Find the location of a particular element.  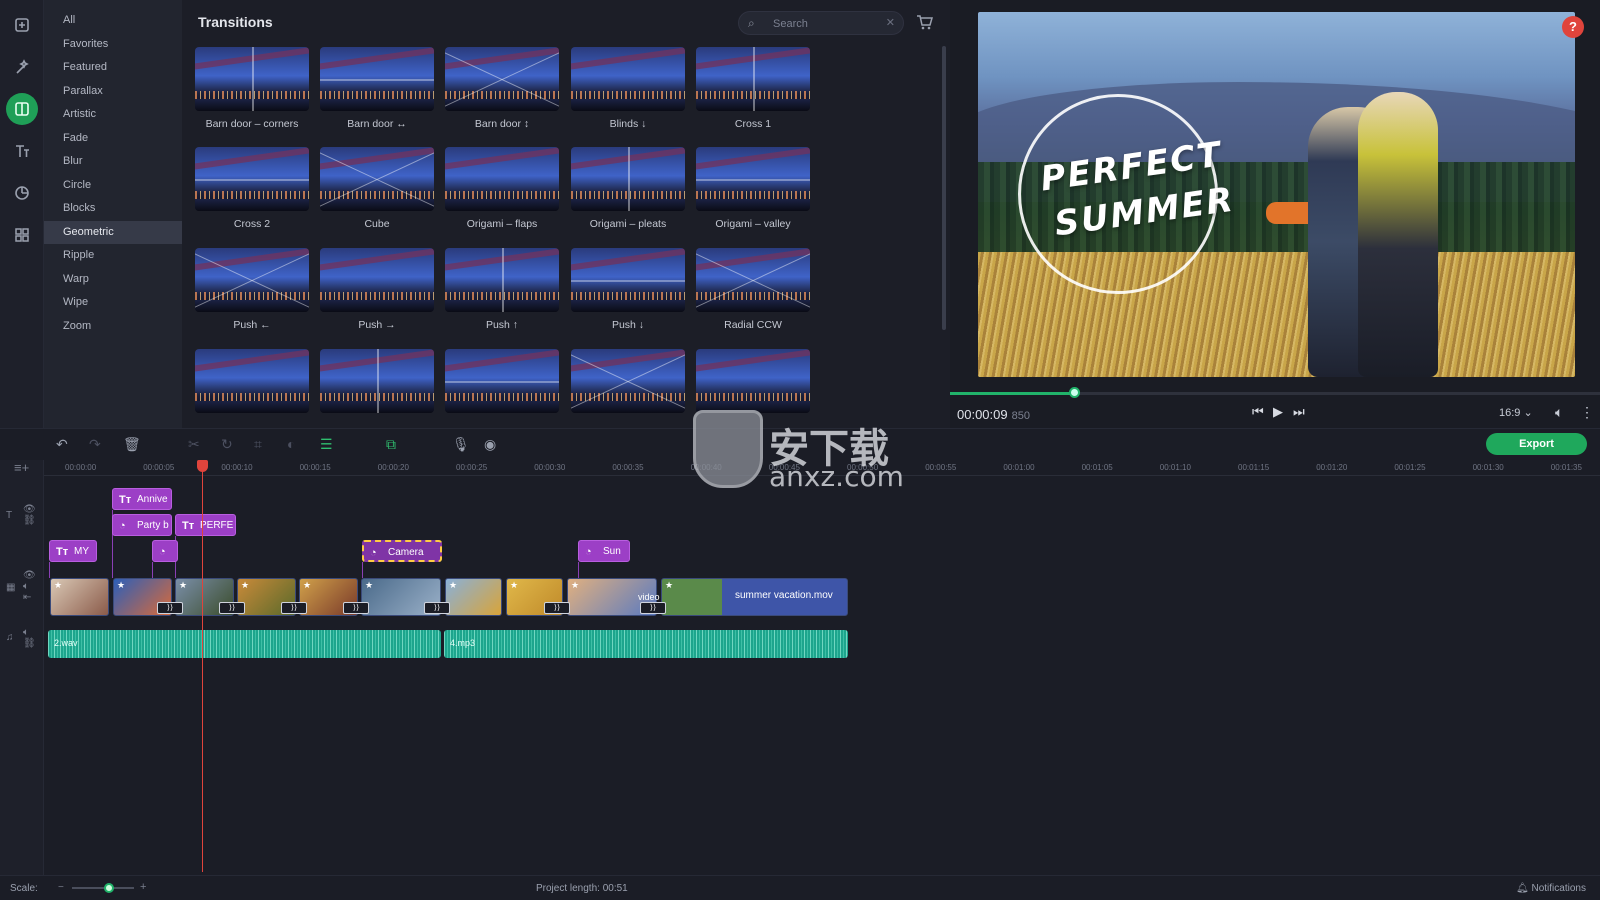

category-ripple: Ripple is located at coordinates (113, 256).